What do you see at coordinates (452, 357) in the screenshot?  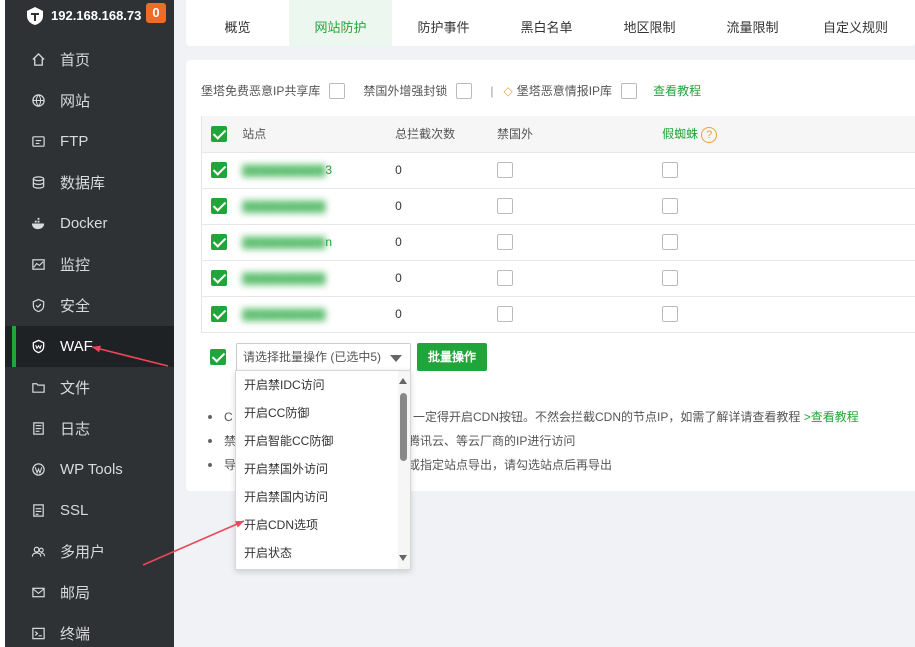 I see `batch-operation-button: 批量操作` at bounding box center [452, 357].